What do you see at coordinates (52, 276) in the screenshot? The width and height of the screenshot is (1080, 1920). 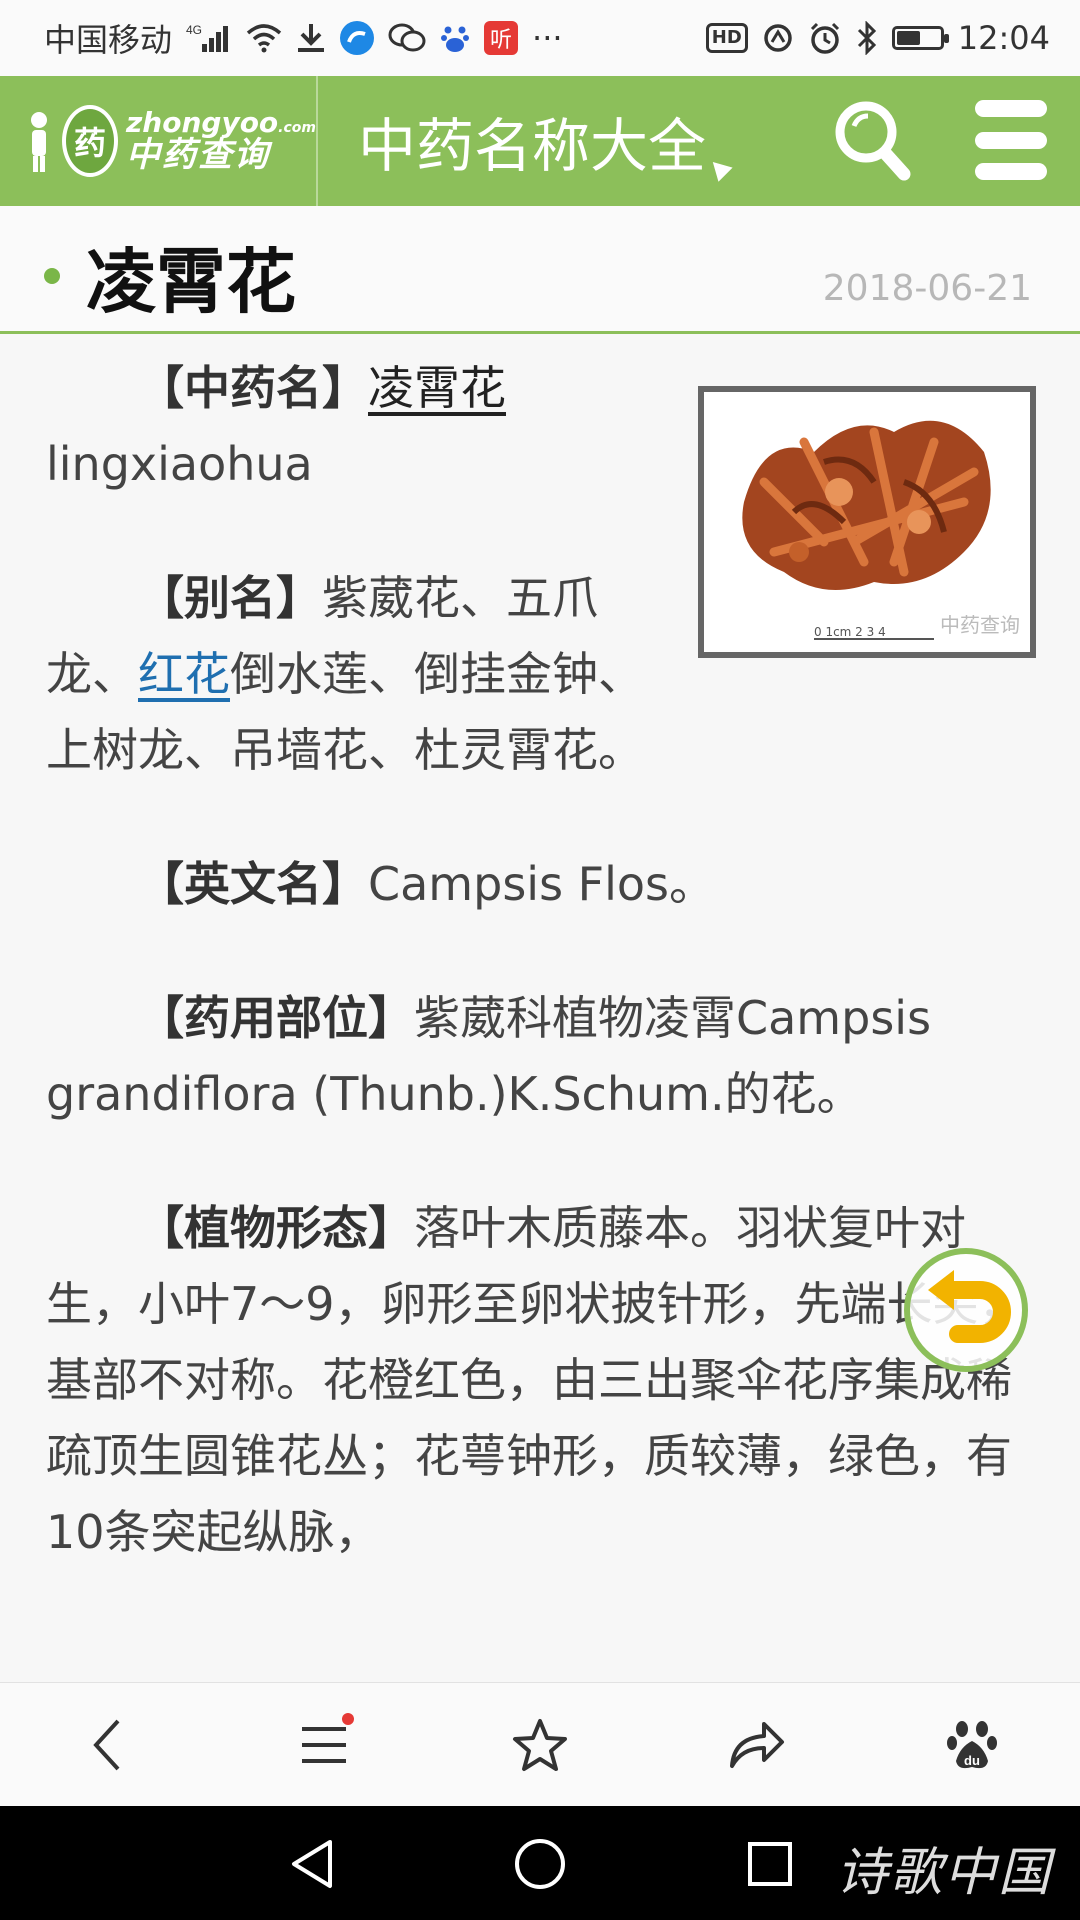 I see `bullet-icon` at bounding box center [52, 276].